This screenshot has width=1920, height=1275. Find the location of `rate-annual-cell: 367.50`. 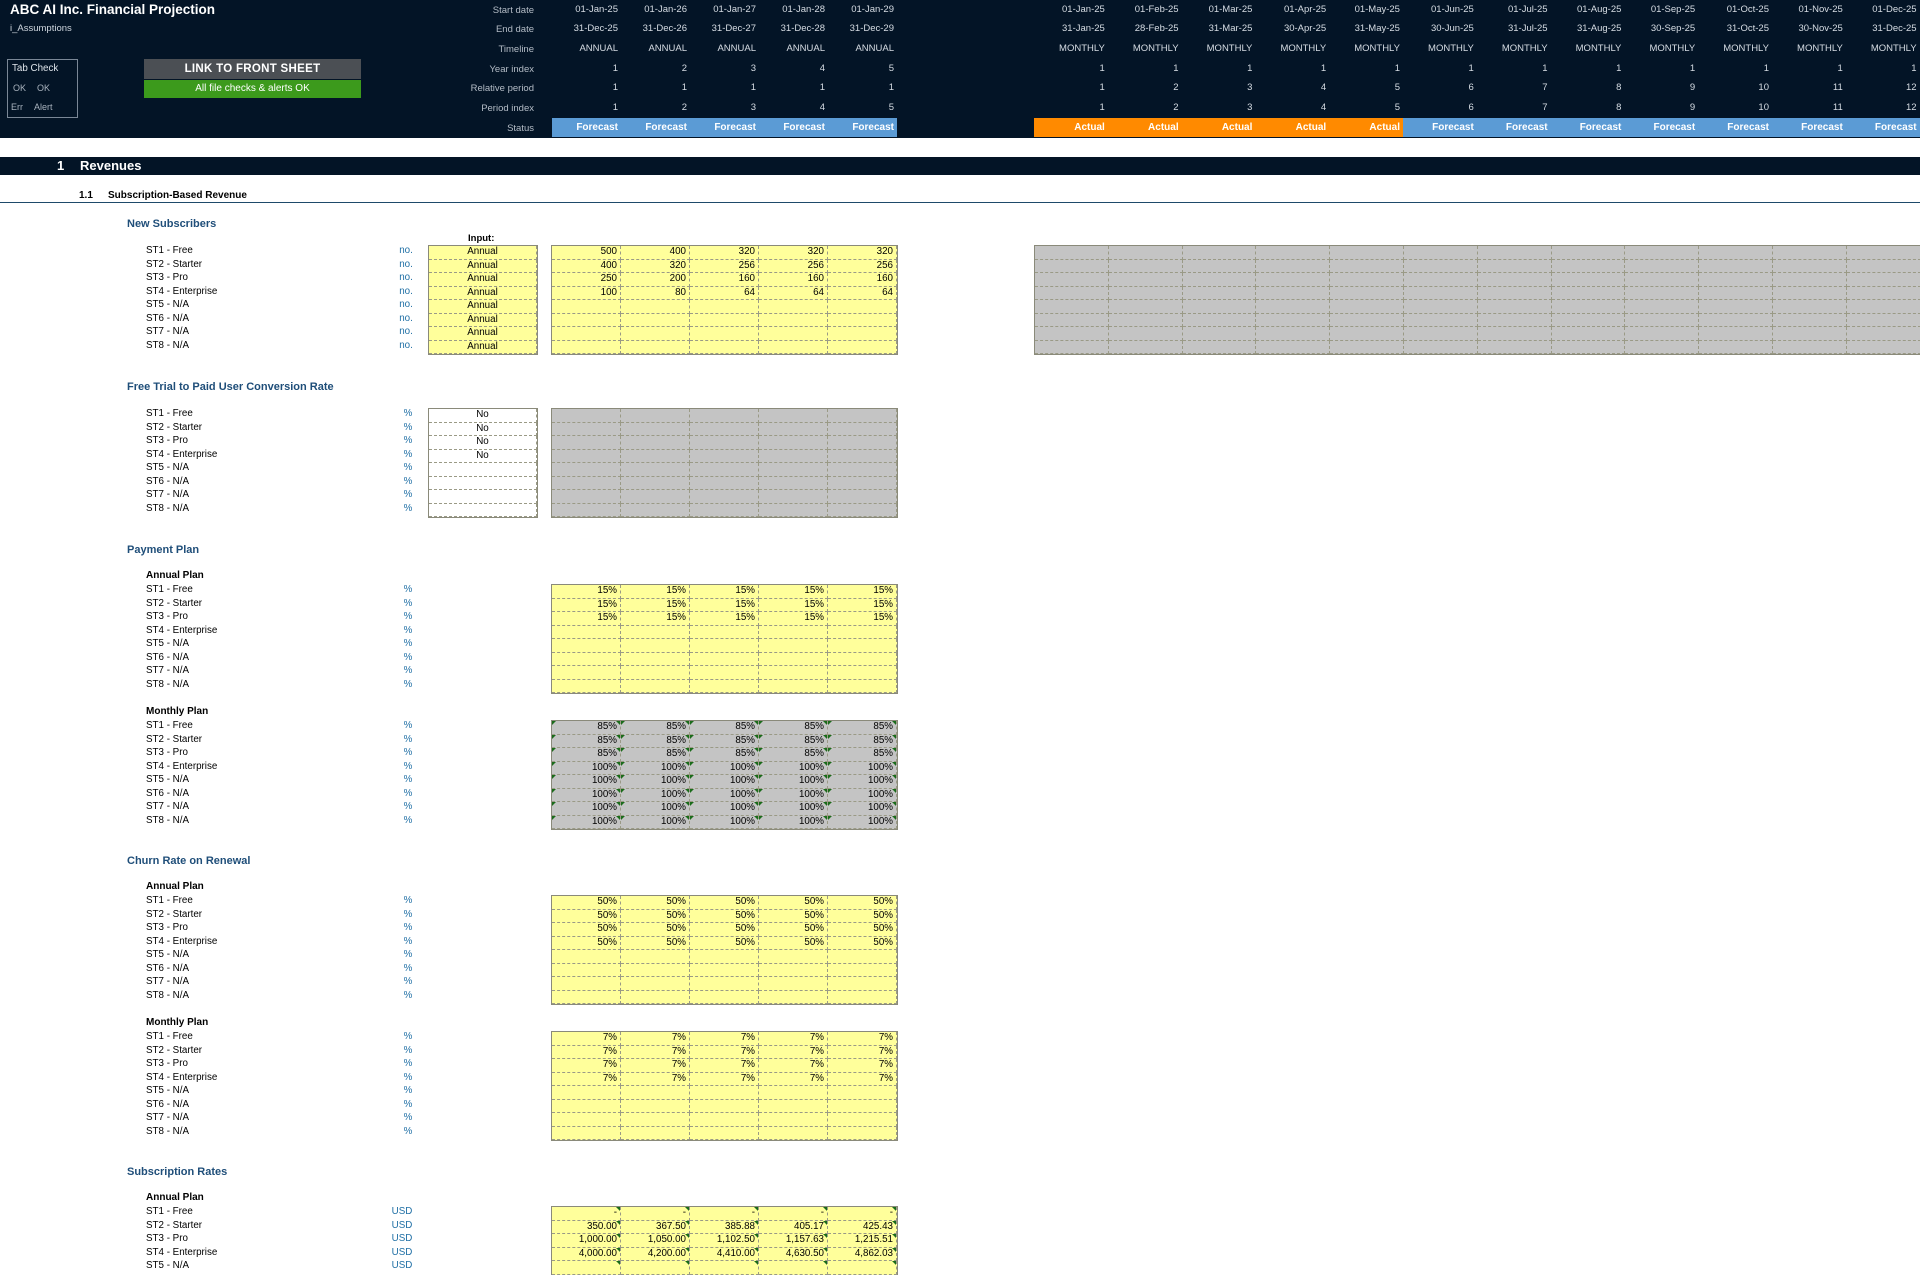

rate-annual-cell: 367.50 is located at coordinates (655, 1227).